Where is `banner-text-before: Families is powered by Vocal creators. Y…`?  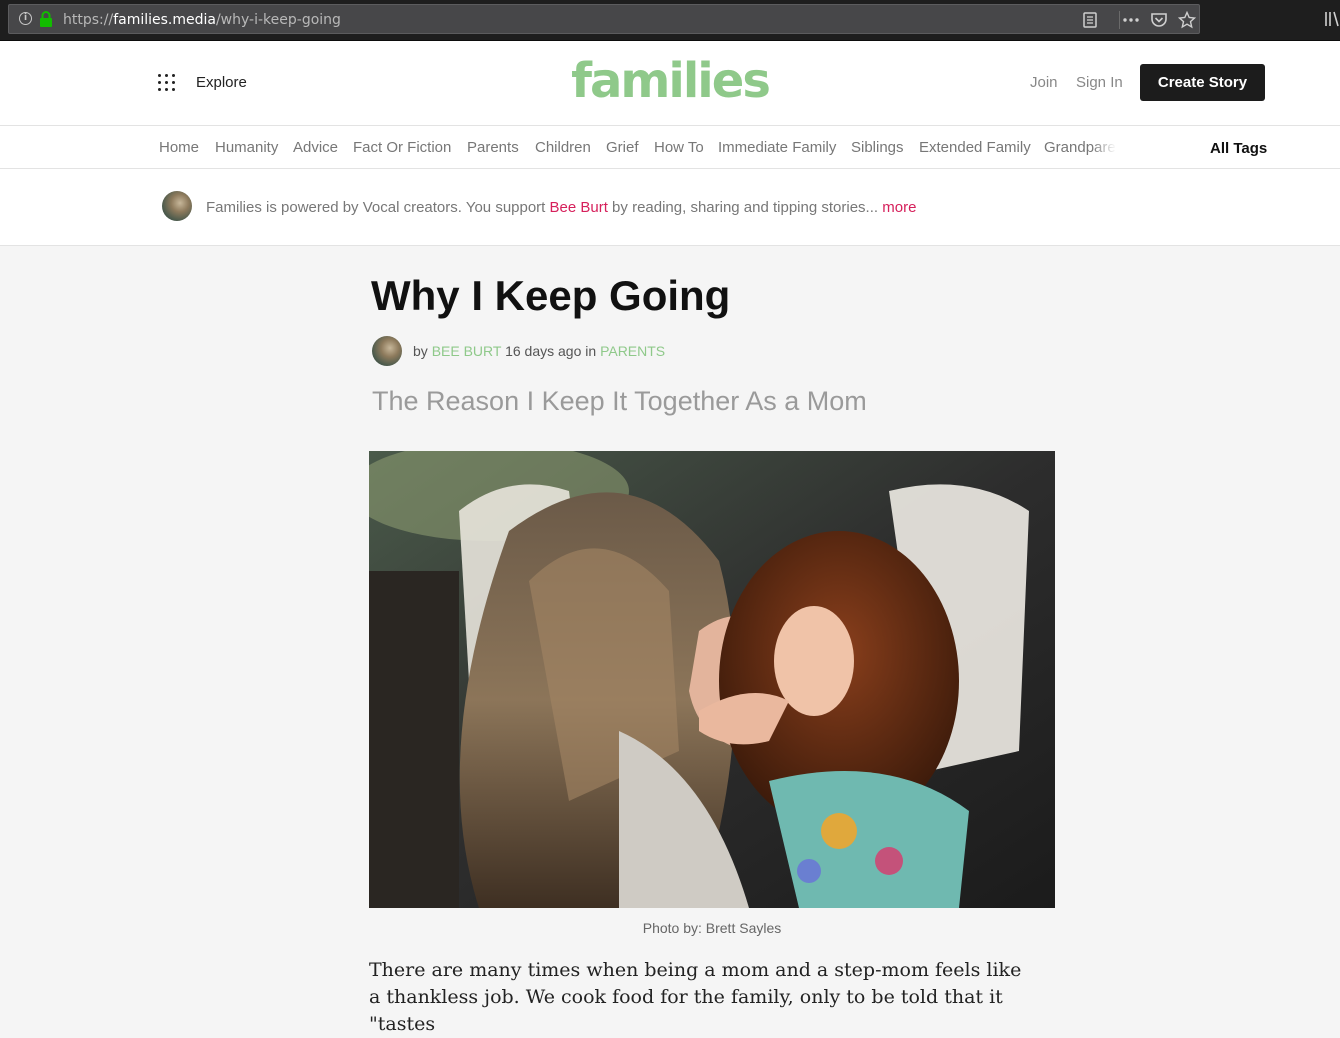 banner-text-before: Families is powered by Vocal creators. Y… is located at coordinates (378, 207).